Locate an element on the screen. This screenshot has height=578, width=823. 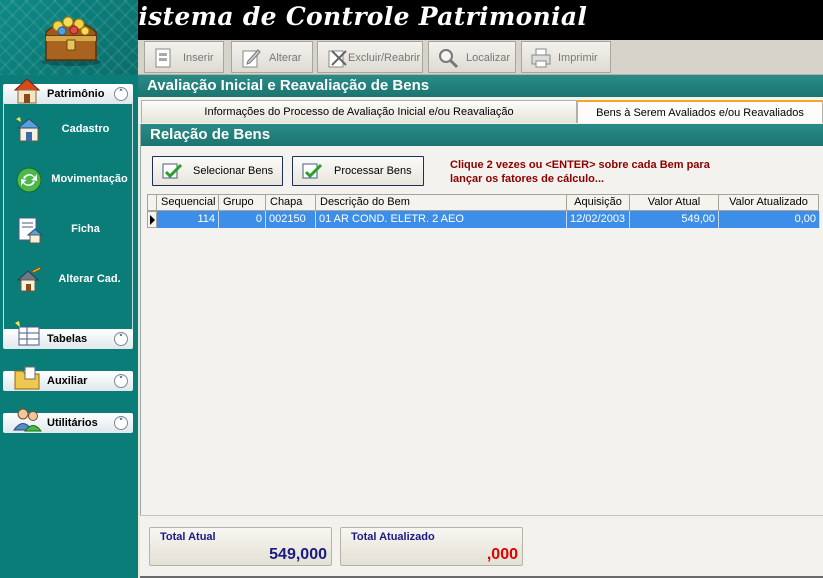
printer-icon is located at coordinates (541, 58).